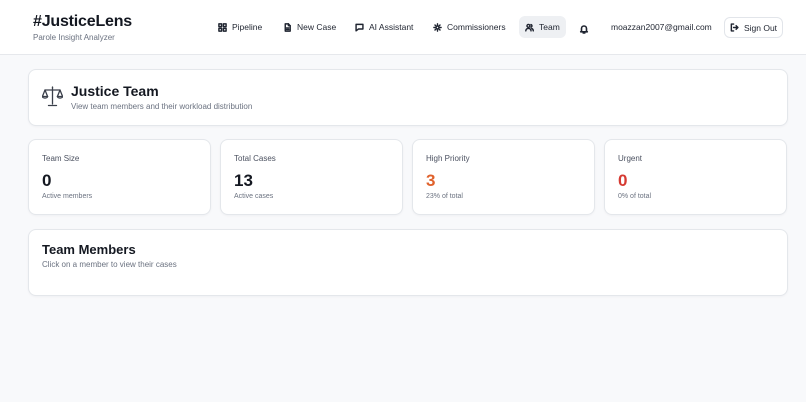 The height and width of the screenshot is (402, 806). Describe the element at coordinates (760, 27) in the screenshot. I see `sign-out-label: Sign Out` at that location.